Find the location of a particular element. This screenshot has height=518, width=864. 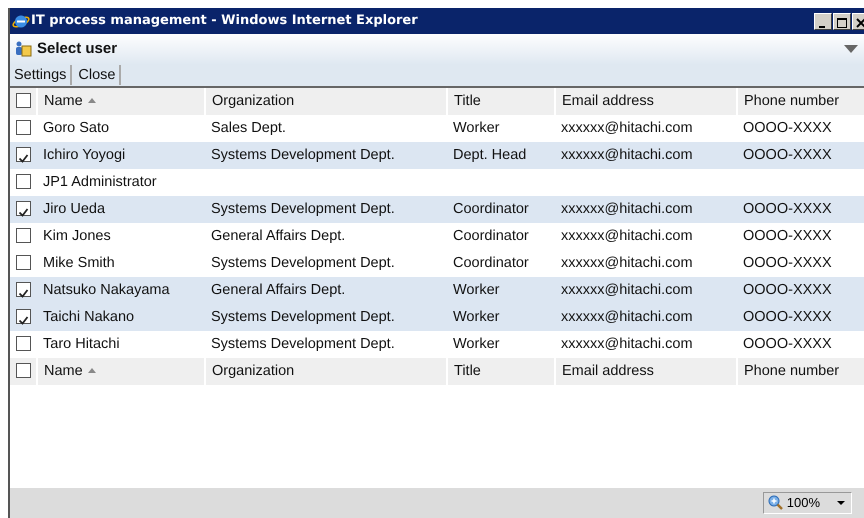

table-cell: Mike Smith is located at coordinates (79, 262).